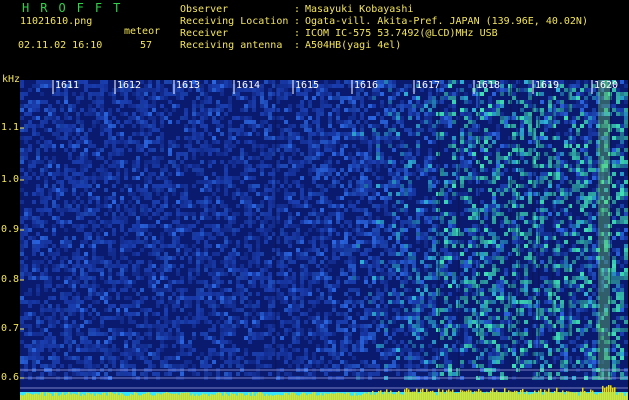  Describe the element at coordinates (142, 31) in the screenshot. I see `meteor-label: meteor` at that location.